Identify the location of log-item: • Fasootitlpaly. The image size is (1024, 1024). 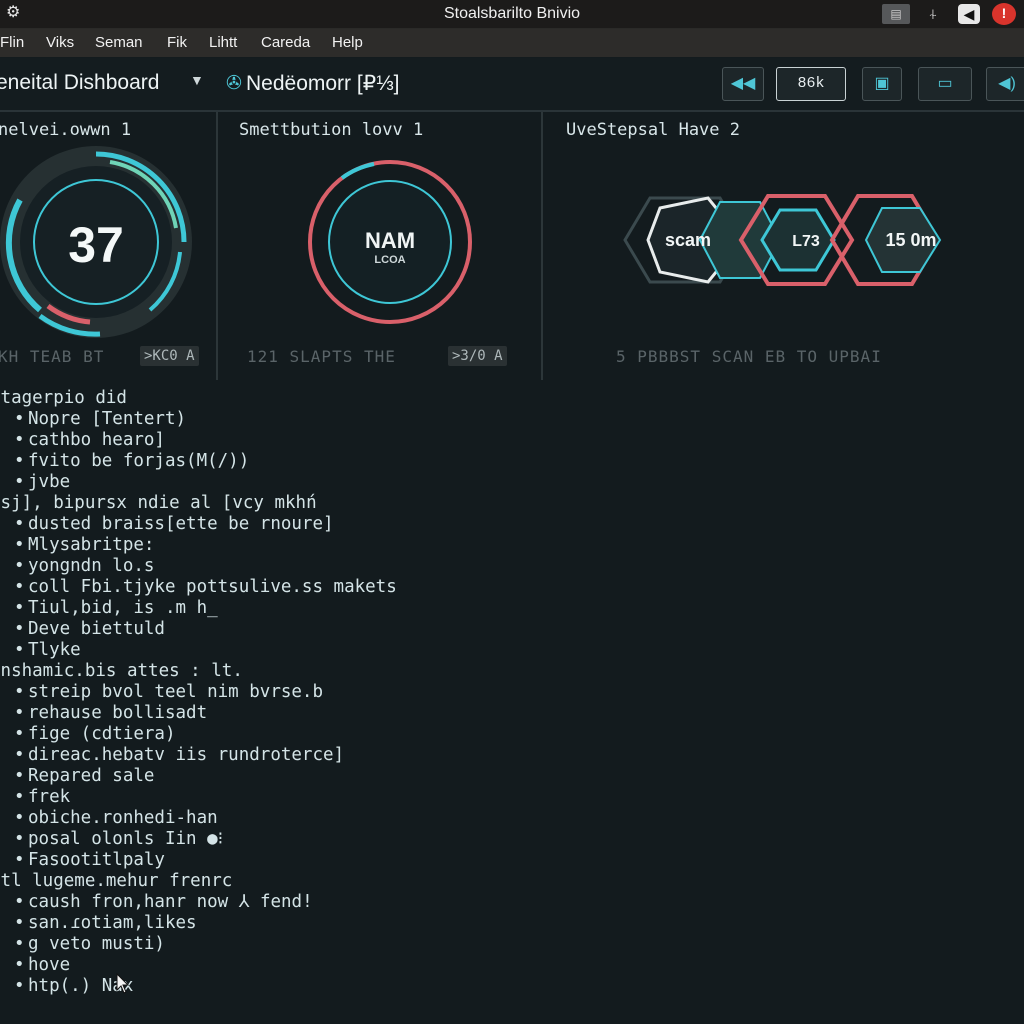
(89, 860).